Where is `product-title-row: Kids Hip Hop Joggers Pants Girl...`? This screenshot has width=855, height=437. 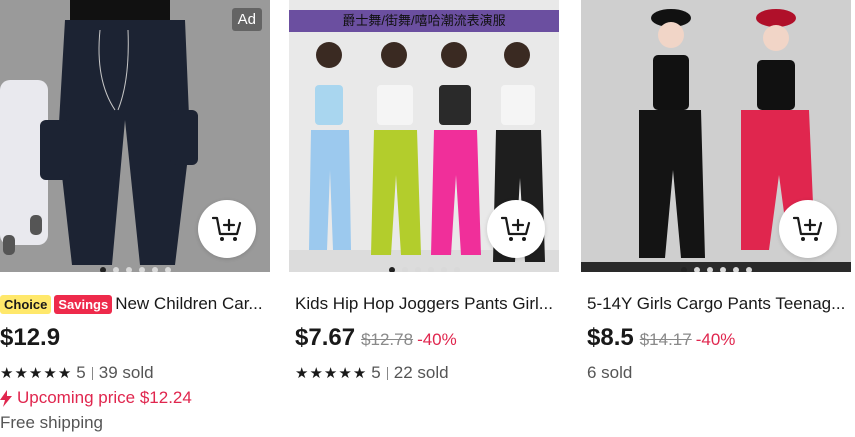 product-title-row: Kids Hip Hop Joggers Pants Girl... is located at coordinates (427, 304).